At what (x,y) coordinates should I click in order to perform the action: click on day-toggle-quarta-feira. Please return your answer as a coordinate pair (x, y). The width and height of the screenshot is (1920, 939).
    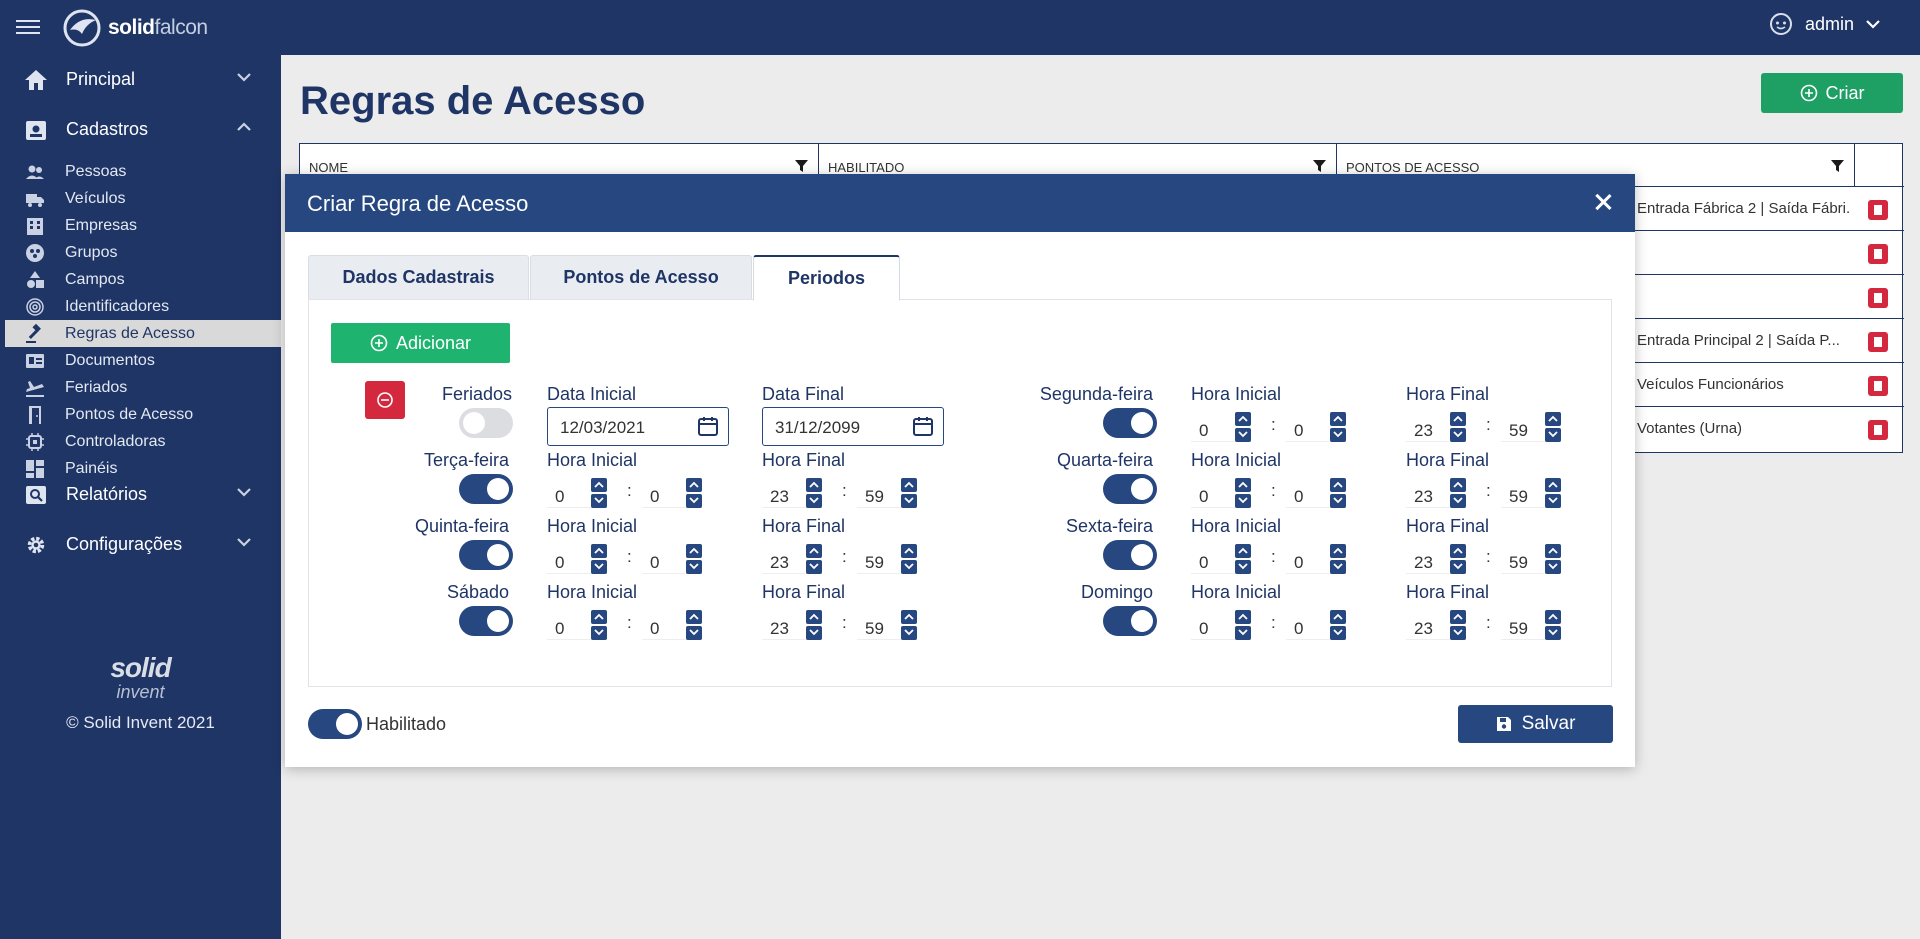
    Looking at the image, I should click on (1130, 489).